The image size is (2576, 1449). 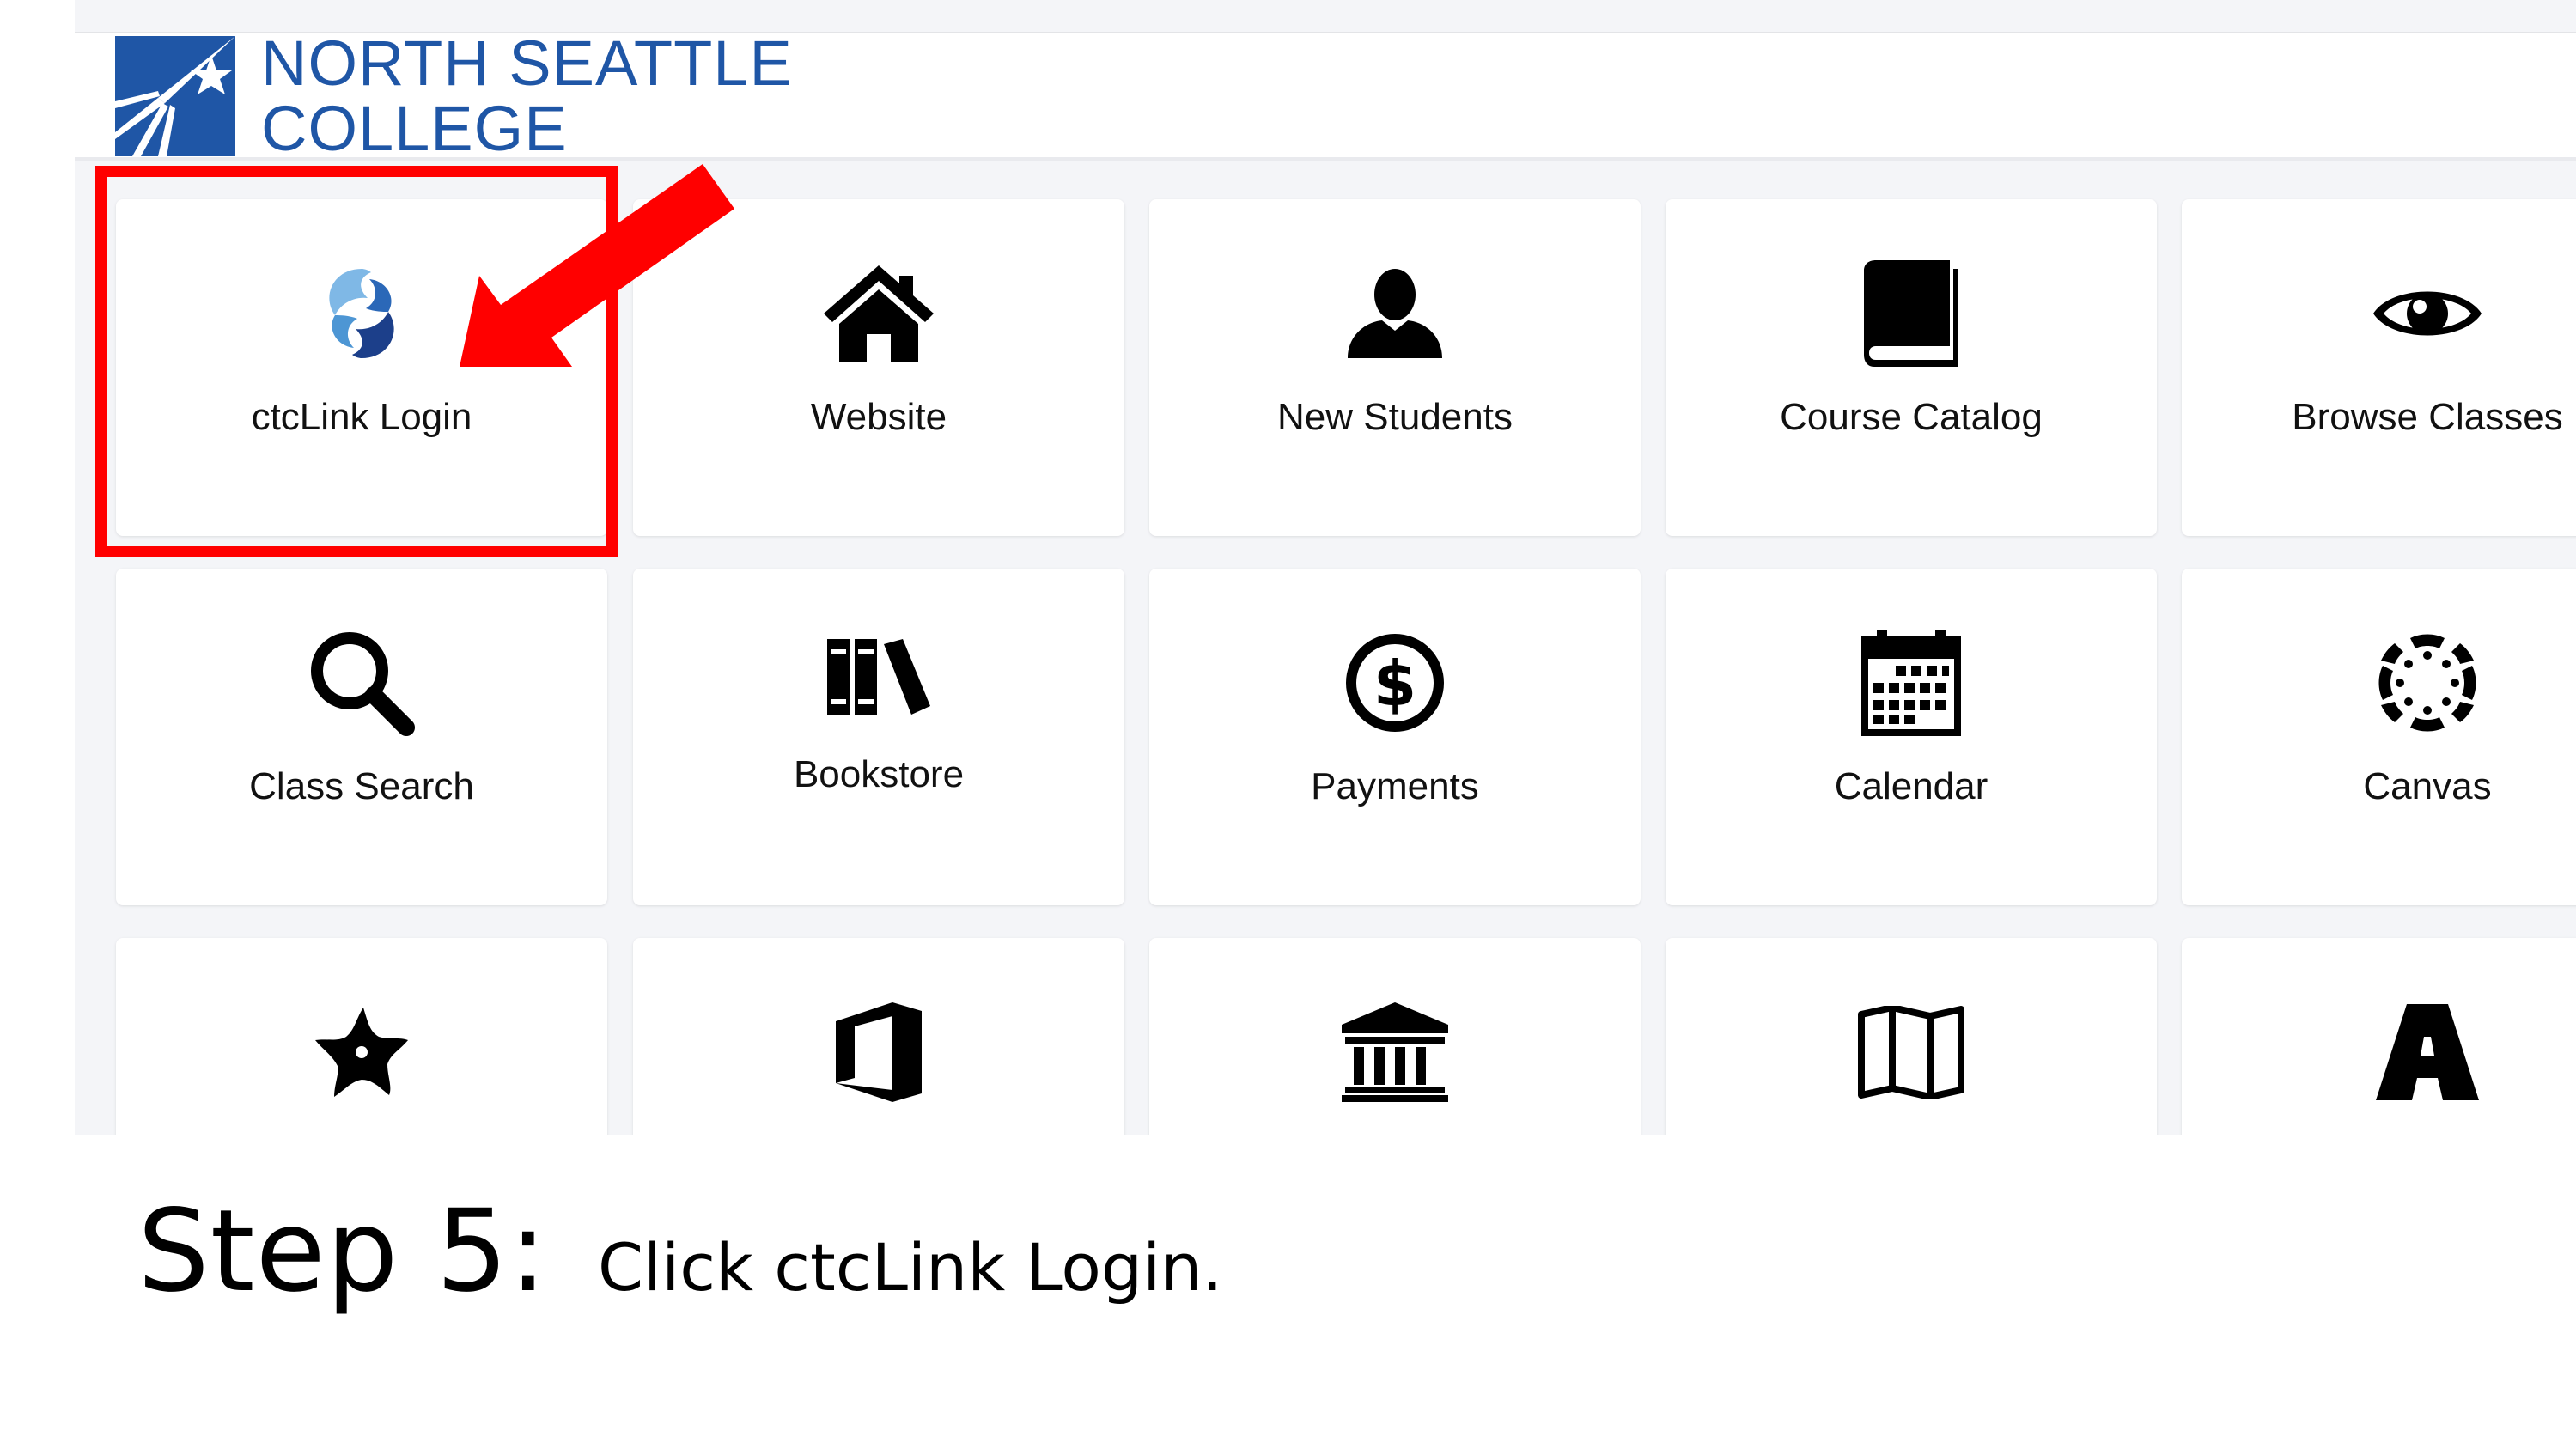 I want to click on book-icon, so click(x=1911, y=313).